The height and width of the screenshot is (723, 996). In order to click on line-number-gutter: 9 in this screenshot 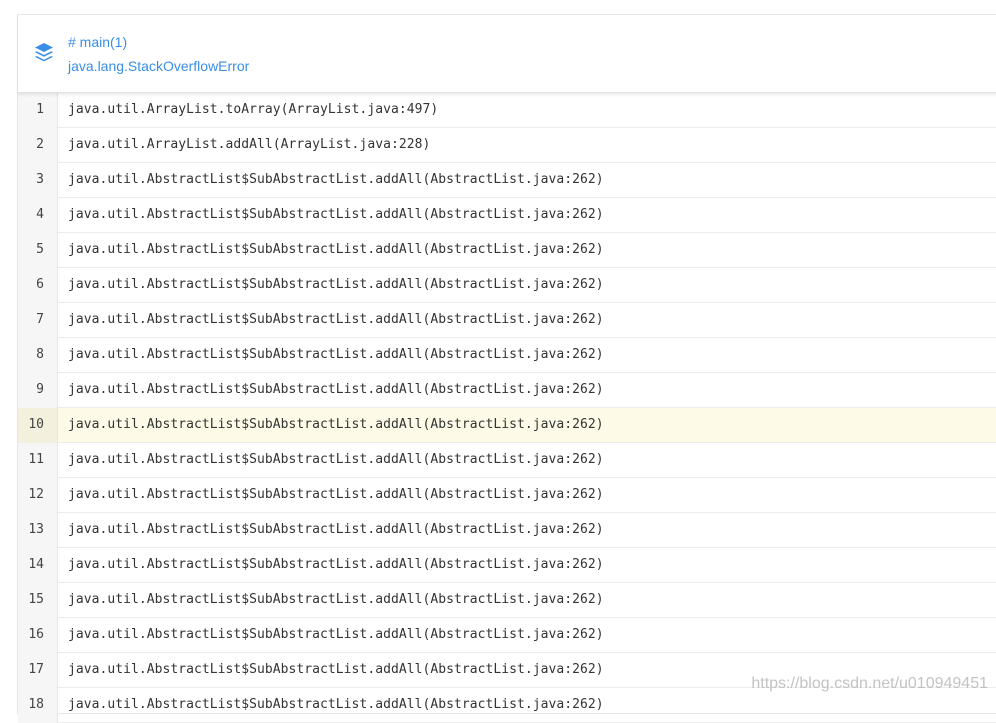, I will do `click(38, 390)`.